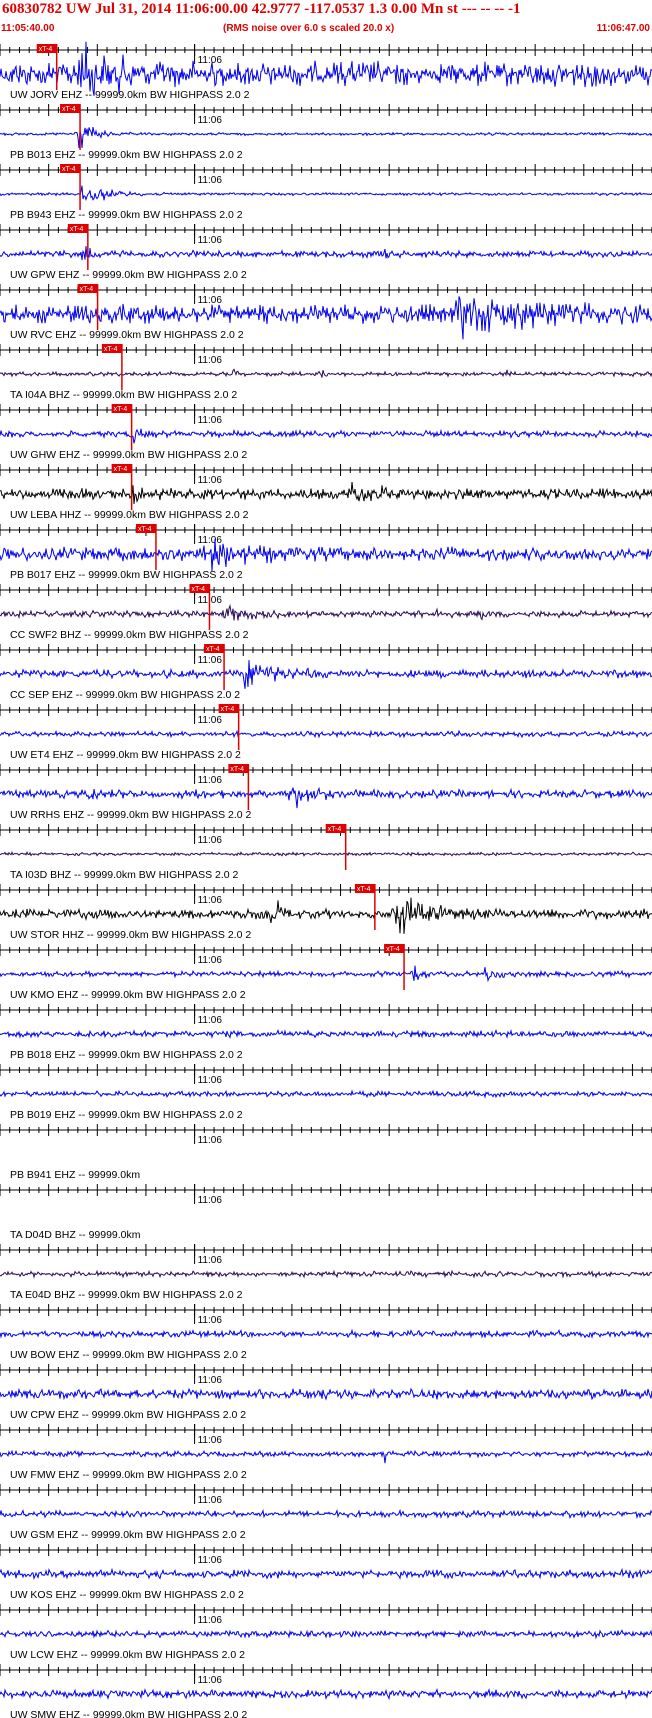  I want to click on station-label: TA D04D BHZ -- 99999.0km, so click(75, 1235).